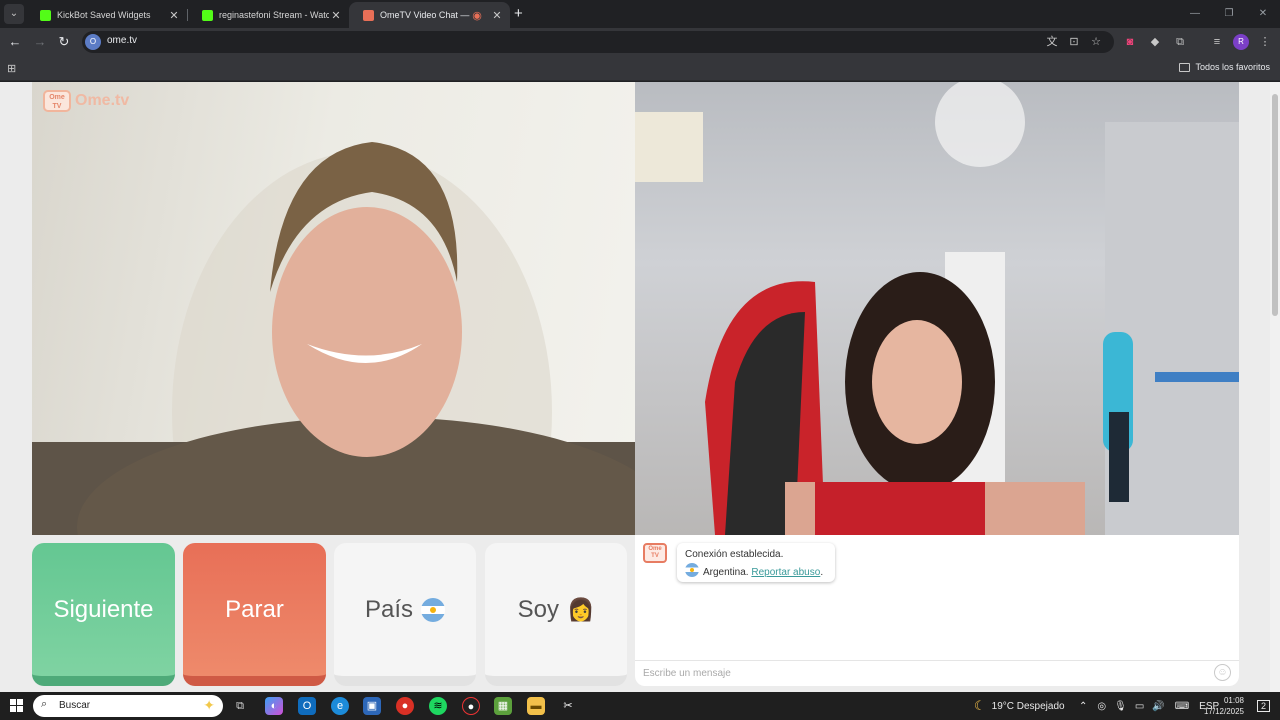  Describe the element at coordinates (75, 705) in the screenshot. I see `taskbar-search-label: Buscar` at that location.